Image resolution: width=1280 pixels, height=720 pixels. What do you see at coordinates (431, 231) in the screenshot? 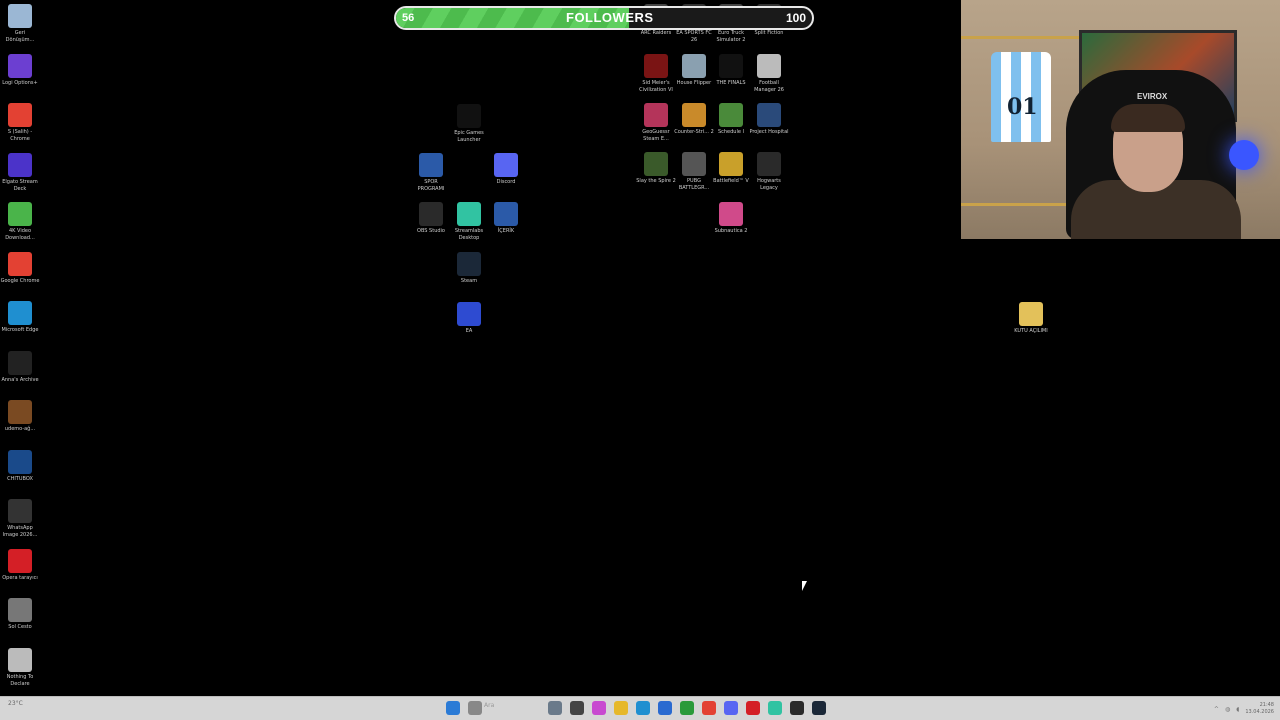
I see `desktop-shortcut-label: OBS Studio` at bounding box center [431, 231].